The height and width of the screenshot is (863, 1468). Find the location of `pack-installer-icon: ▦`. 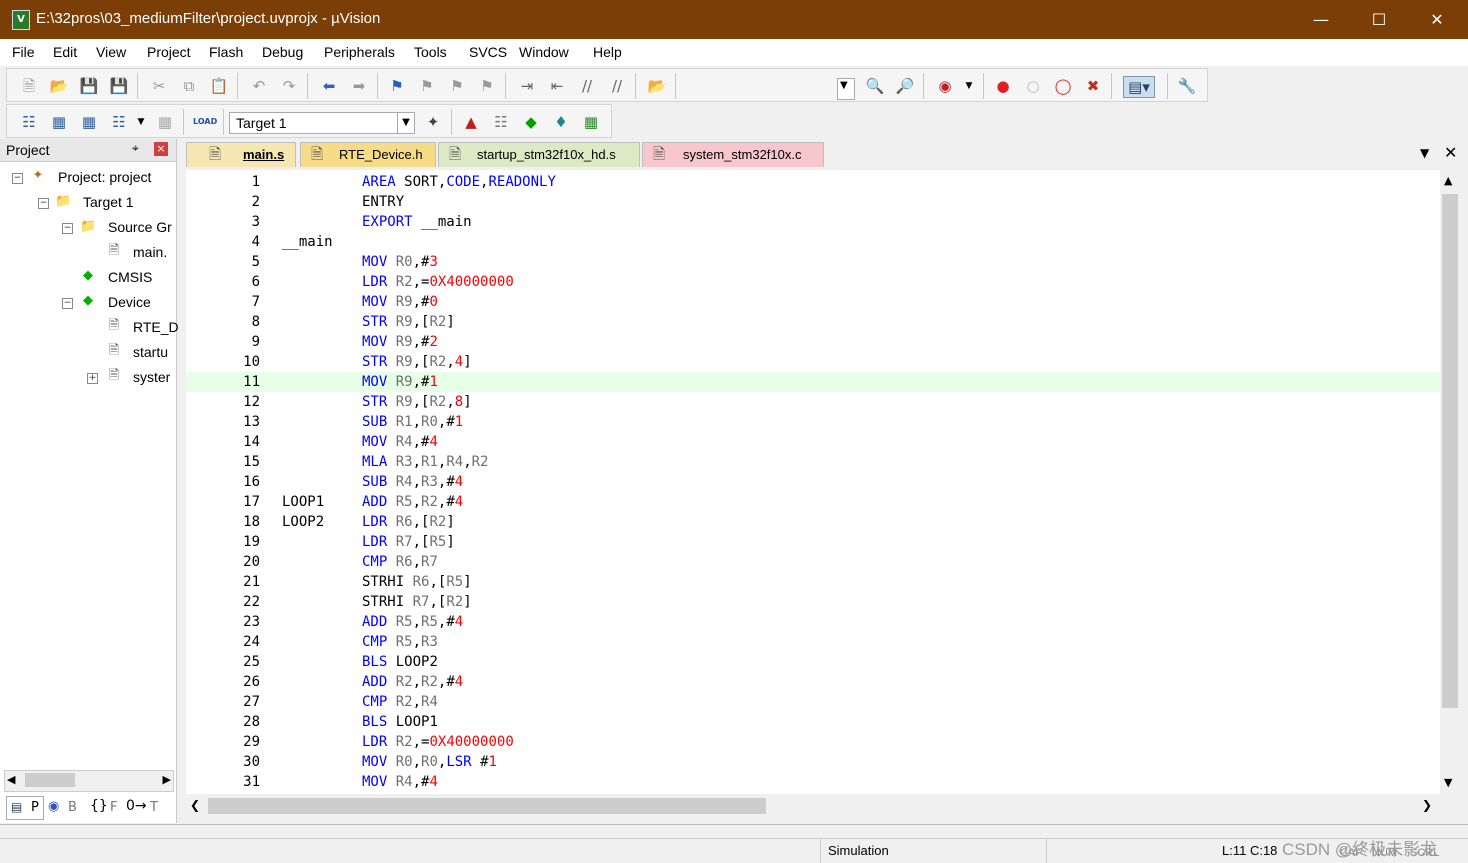

pack-installer-icon: ▦ is located at coordinates (591, 122).